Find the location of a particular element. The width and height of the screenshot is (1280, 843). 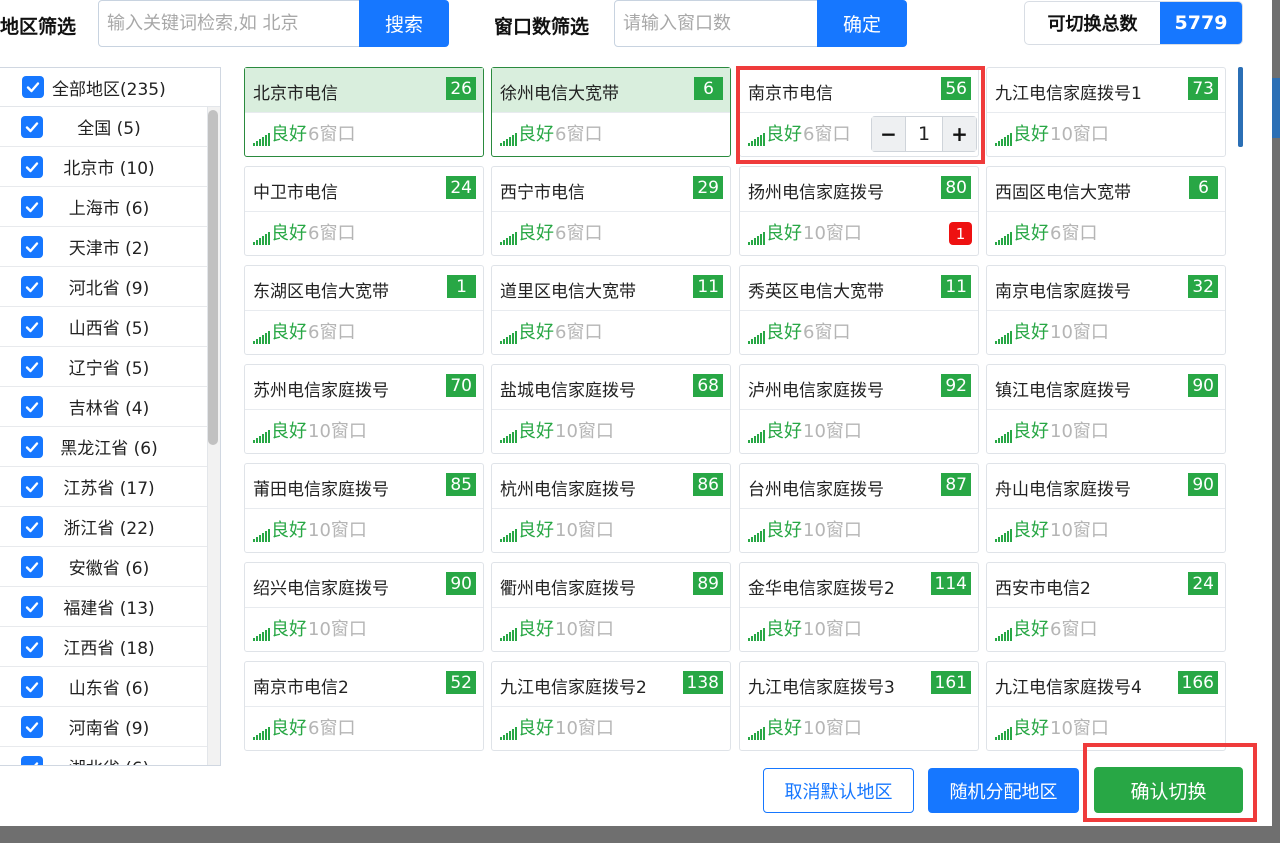

region-card: 南京电信家庭拨号 32 良好 10窗口 is located at coordinates (1106, 310).